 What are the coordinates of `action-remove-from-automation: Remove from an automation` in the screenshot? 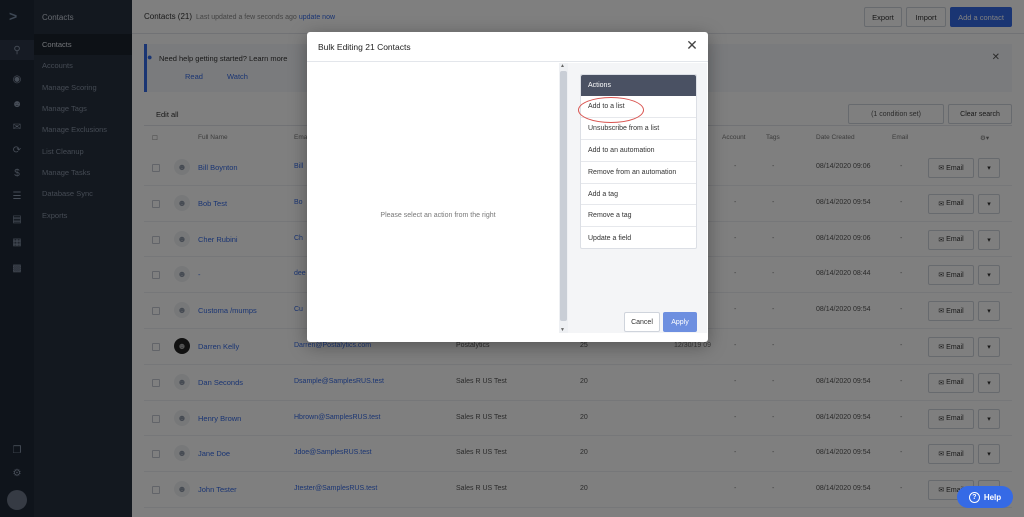 It's located at (638, 173).